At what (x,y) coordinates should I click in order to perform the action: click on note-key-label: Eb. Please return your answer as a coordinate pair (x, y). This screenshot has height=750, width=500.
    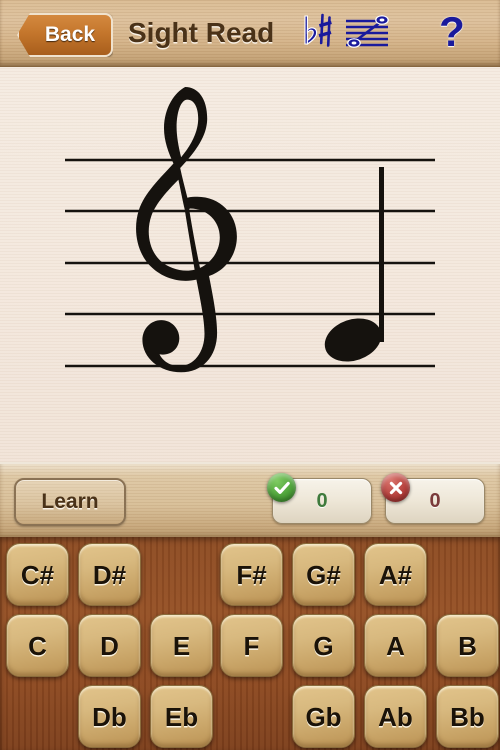
    Looking at the image, I should click on (181, 716).